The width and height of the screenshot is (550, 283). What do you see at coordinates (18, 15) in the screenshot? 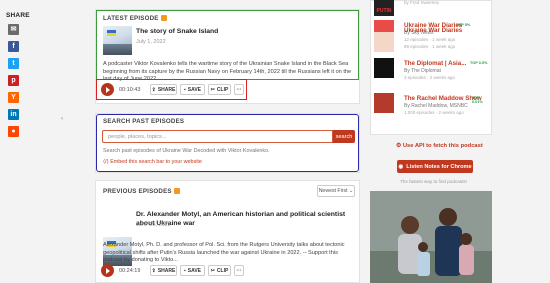
I see `share-label: SHARE` at bounding box center [18, 15].